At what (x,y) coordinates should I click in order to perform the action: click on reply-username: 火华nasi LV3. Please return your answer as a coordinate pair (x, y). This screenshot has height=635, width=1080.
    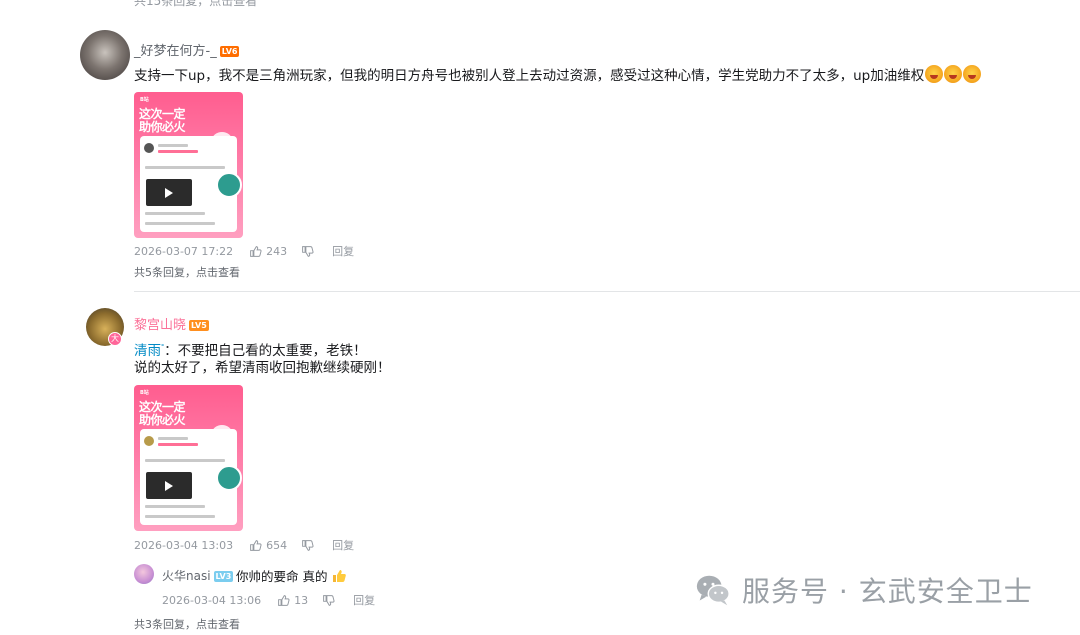
    Looking at the image, I should click on (198, 575).